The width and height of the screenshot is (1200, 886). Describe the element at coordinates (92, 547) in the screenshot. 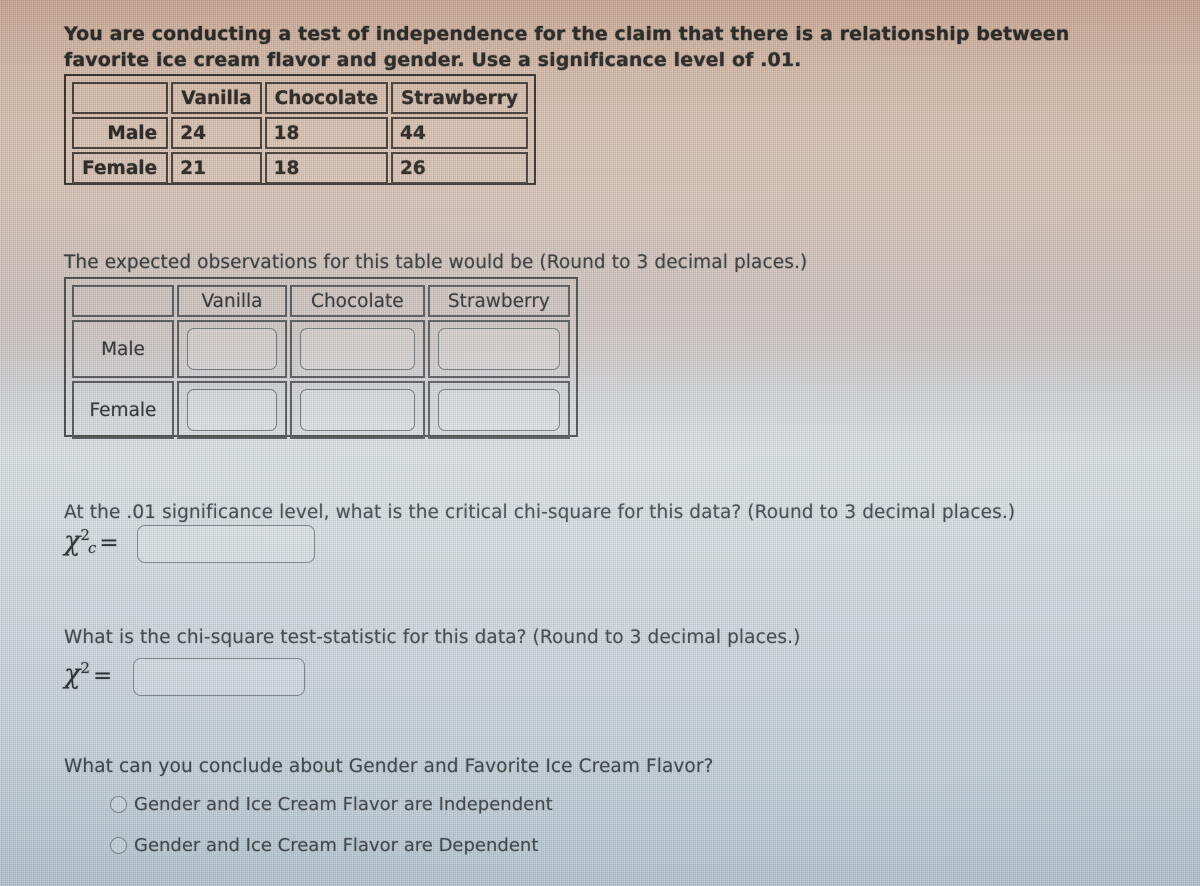

I see `chi-subscript: c` at that location.